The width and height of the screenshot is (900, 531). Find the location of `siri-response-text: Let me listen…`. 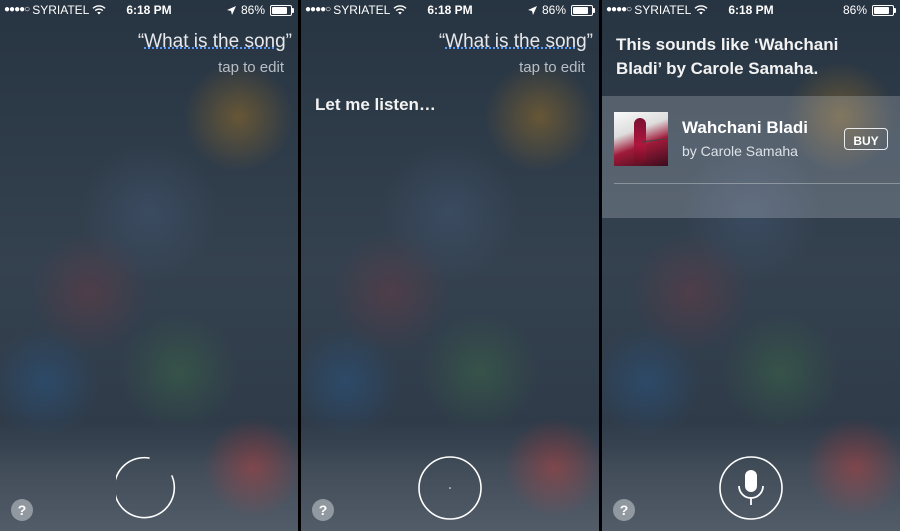

siri-response-text: Let me listen… is located at coordinates (375, 104).